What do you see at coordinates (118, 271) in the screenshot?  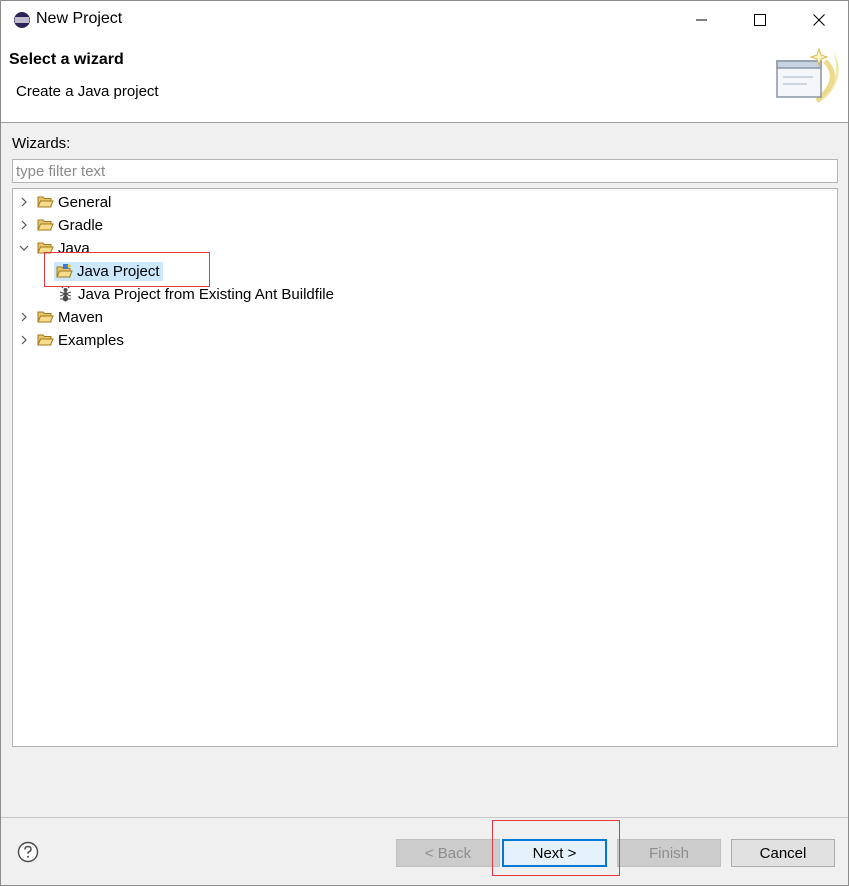 I see `tree-item-label: Java Project` at bounding box center [118, 271].